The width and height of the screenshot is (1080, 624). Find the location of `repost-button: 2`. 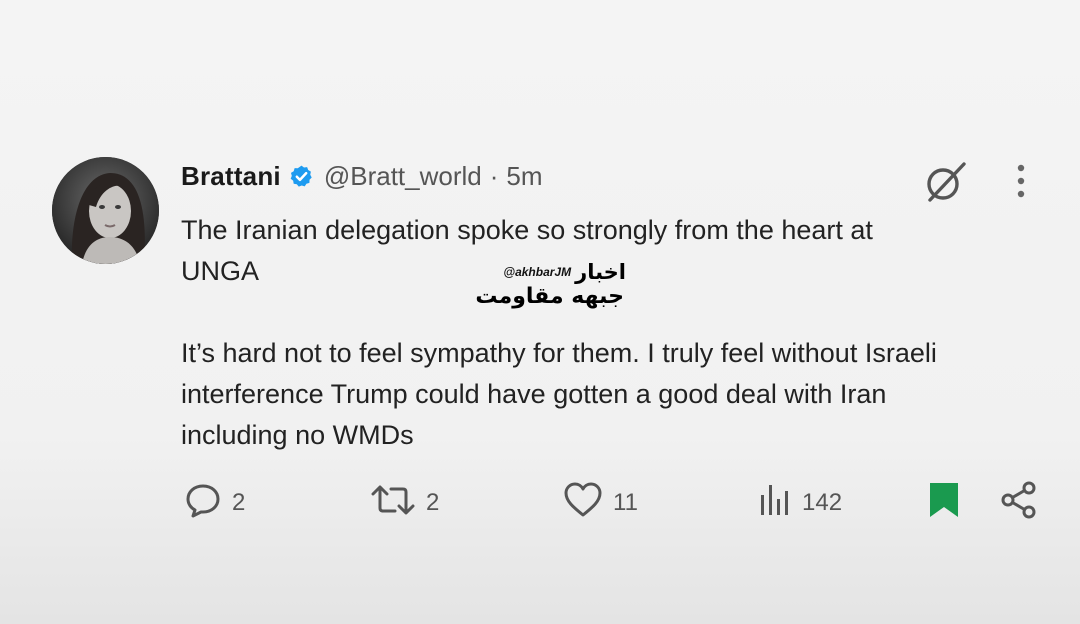

repost-button: 2 is located at coordinates (404, 503).